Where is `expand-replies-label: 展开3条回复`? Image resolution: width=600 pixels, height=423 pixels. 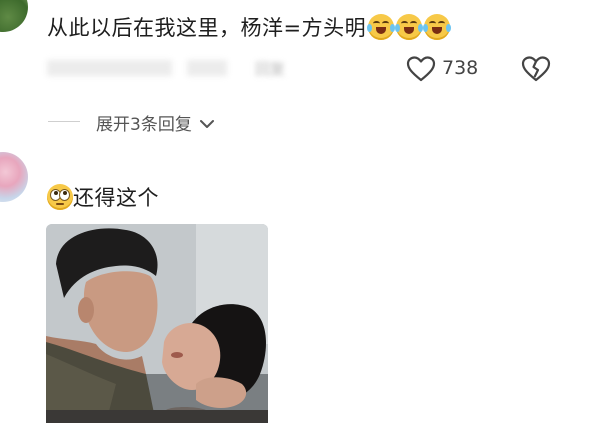 expand-replies-label: 展开3条回复 is located at coordinates (144, 125).